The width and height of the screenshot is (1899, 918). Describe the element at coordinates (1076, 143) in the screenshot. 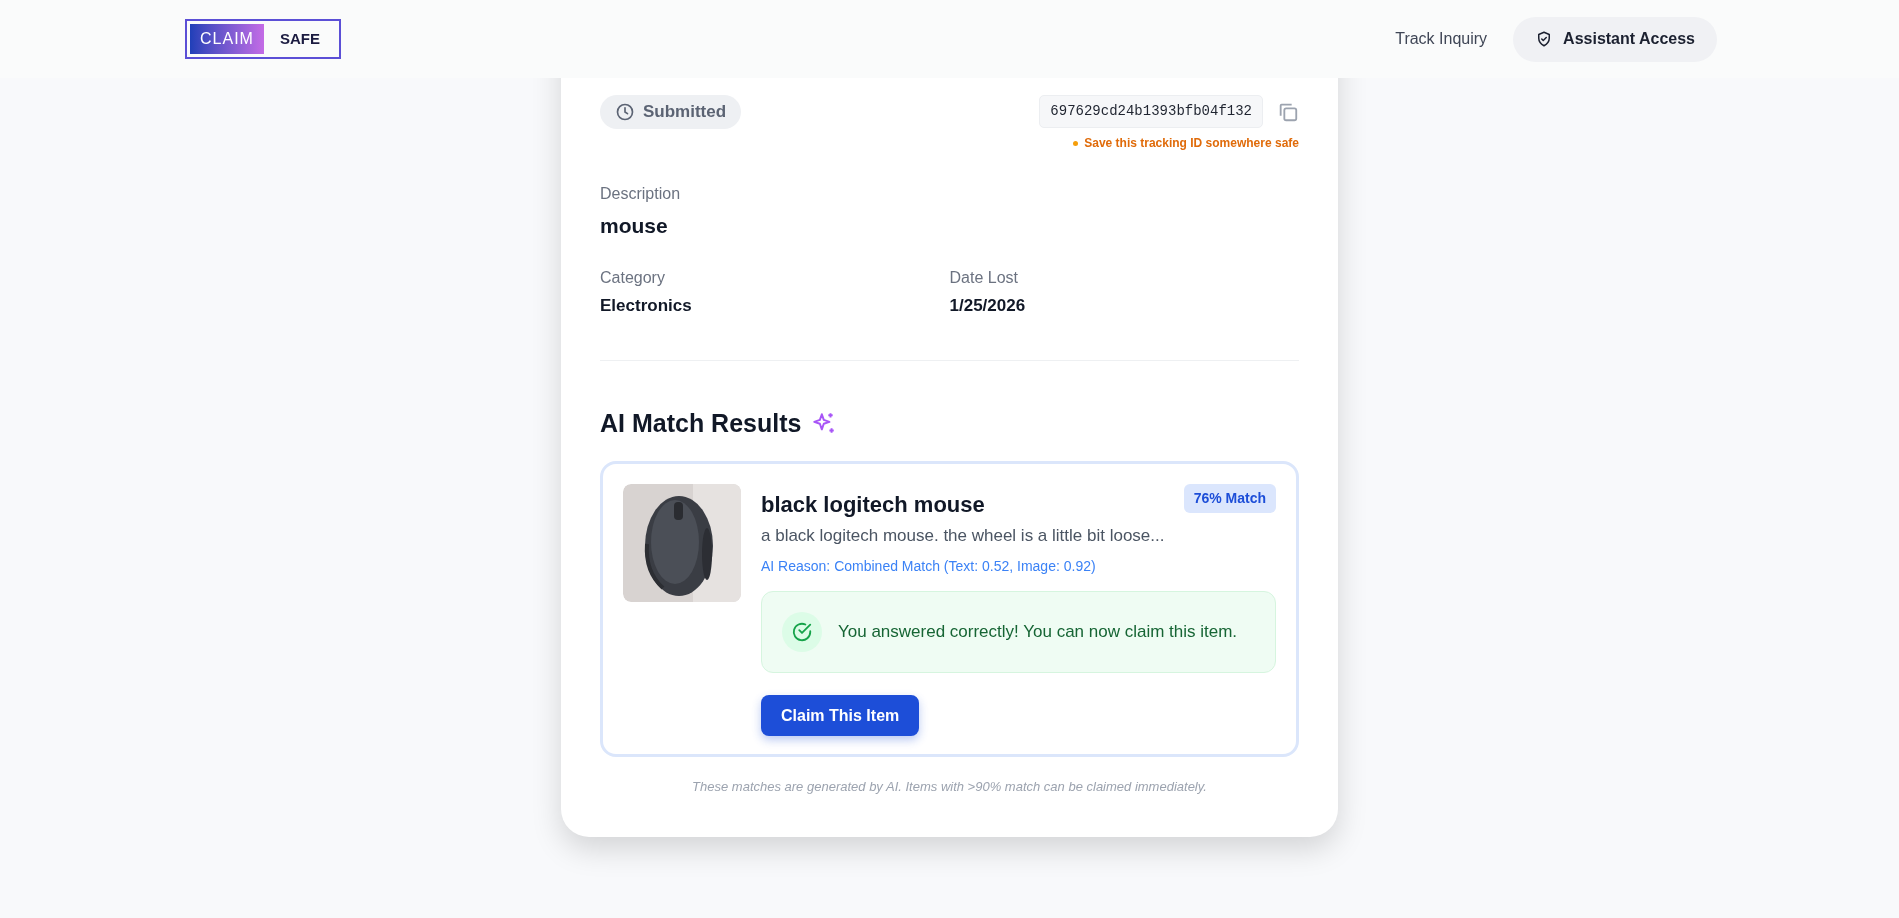

I see `bullet-icon` at that location.